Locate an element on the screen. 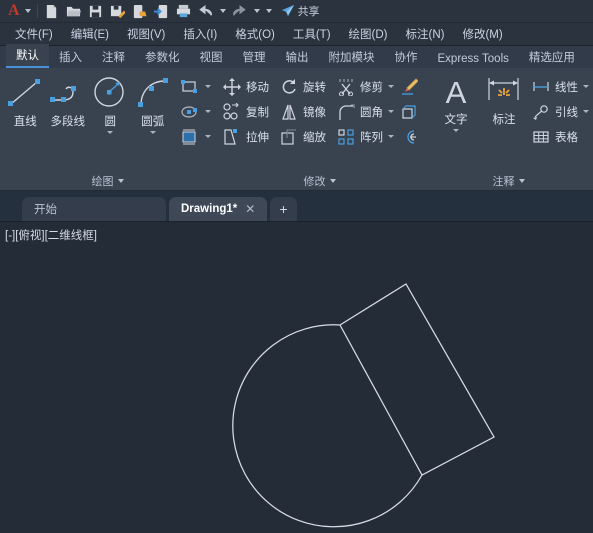 Image resolution: width=593 pixels, height=533 pixels. rotate-icon is located at coordinates (289, 87).